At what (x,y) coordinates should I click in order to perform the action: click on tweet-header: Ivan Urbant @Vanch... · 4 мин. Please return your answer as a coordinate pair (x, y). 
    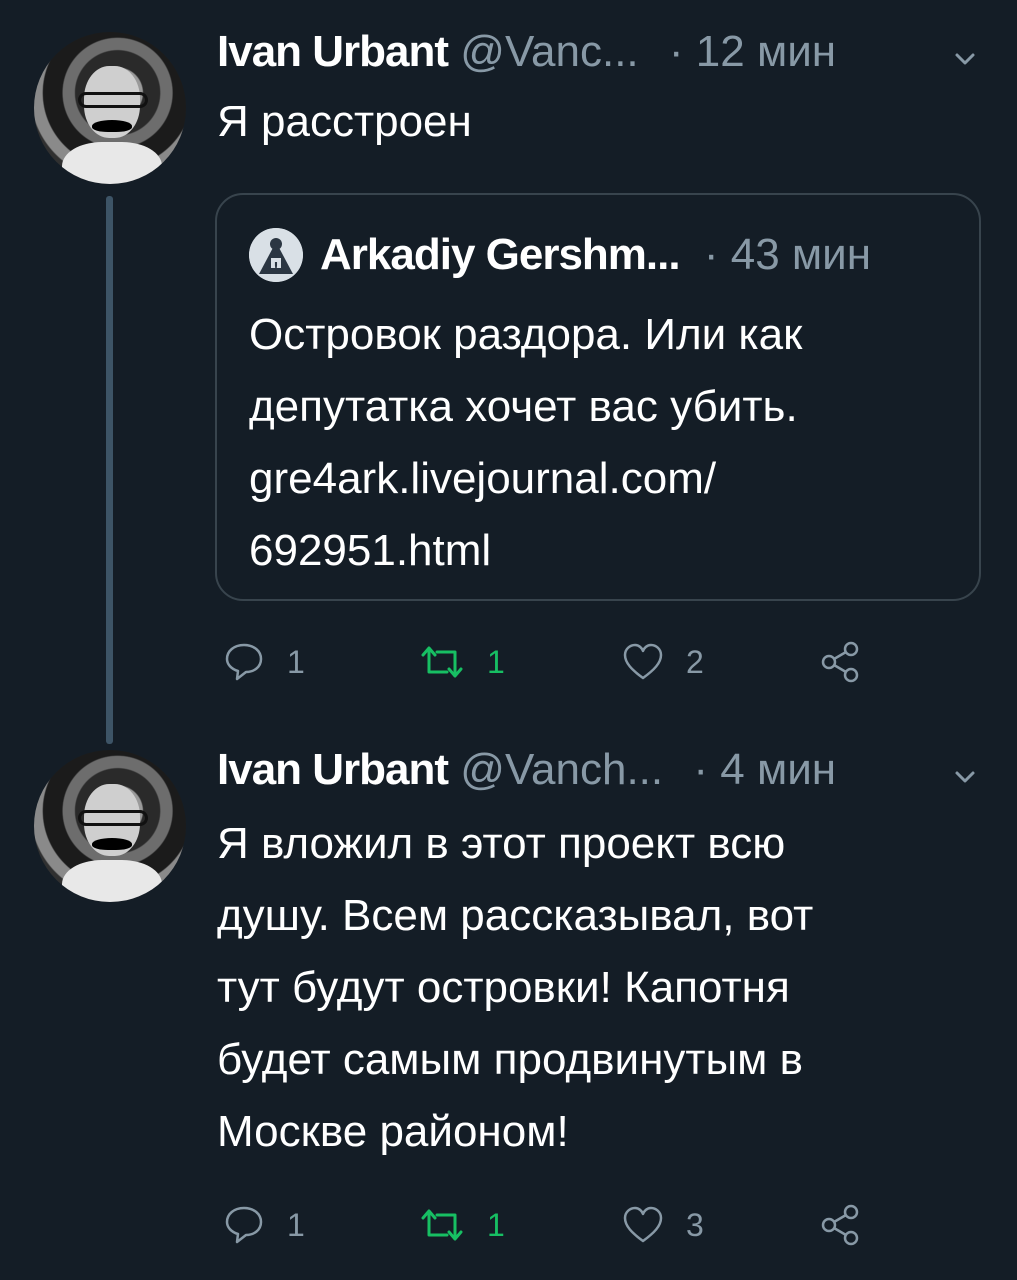
    Looking at the image, I should click on (526, 770).